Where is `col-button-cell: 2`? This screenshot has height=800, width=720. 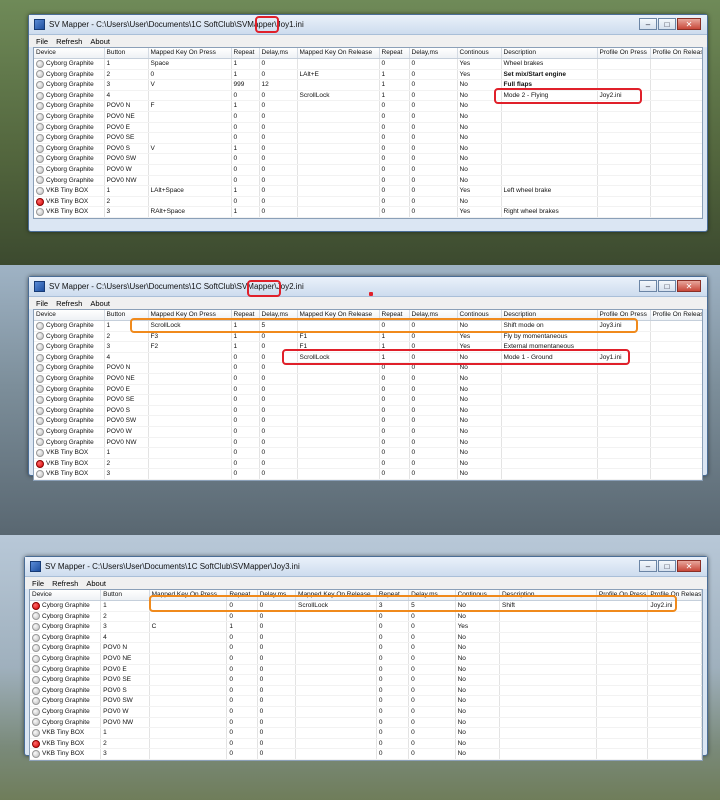 col-button-cell: 2 is located at coordinates (126, 464).